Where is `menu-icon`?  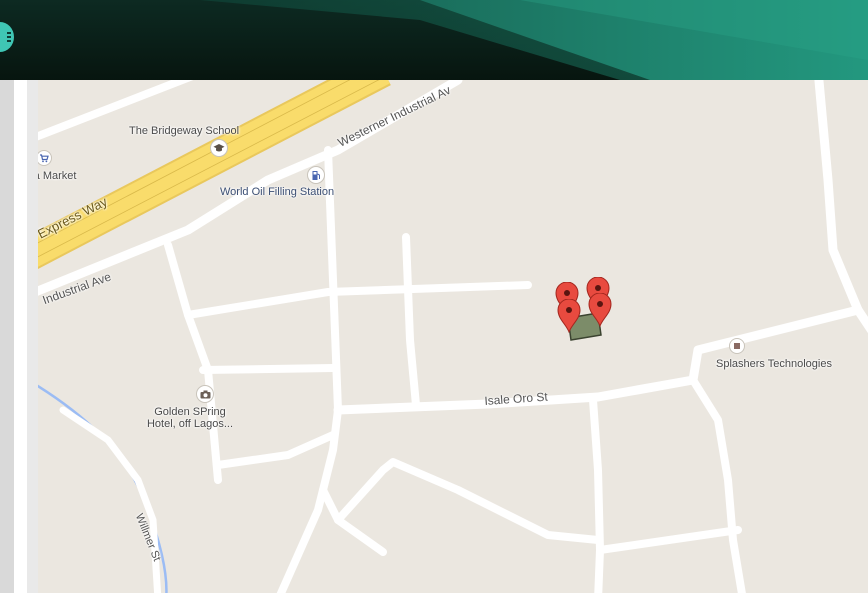 menu-icon is located at coordinates (9, 37).